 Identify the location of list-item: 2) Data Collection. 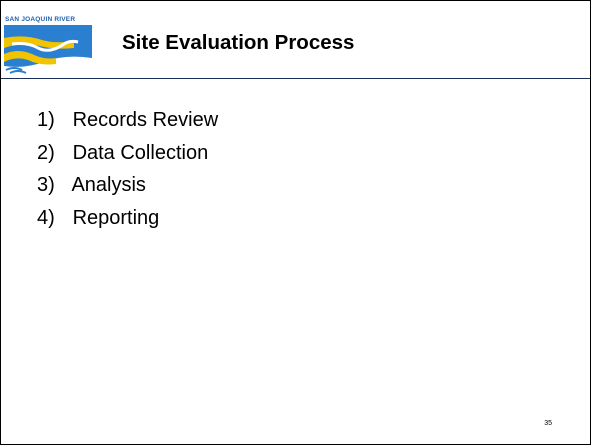
(127, 153).